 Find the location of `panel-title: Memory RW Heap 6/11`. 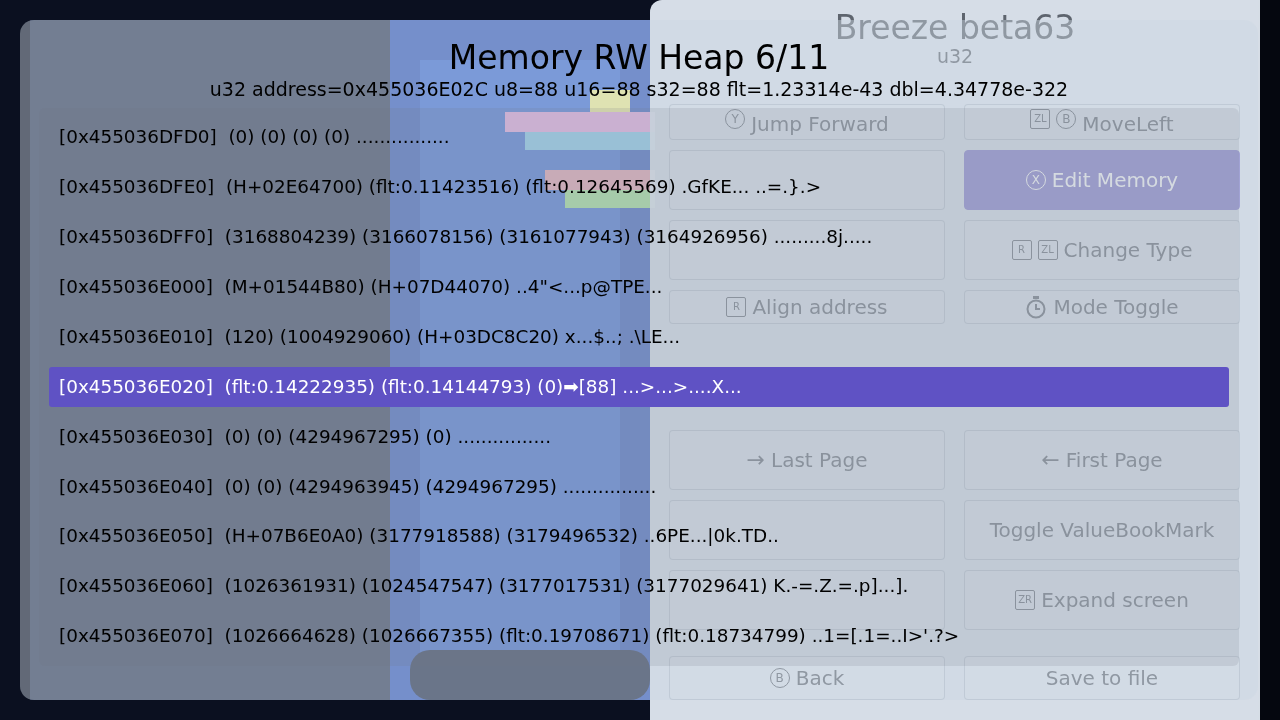

panel-title: Memory RW Heap 6/11 is located at coordinates (639, 58).